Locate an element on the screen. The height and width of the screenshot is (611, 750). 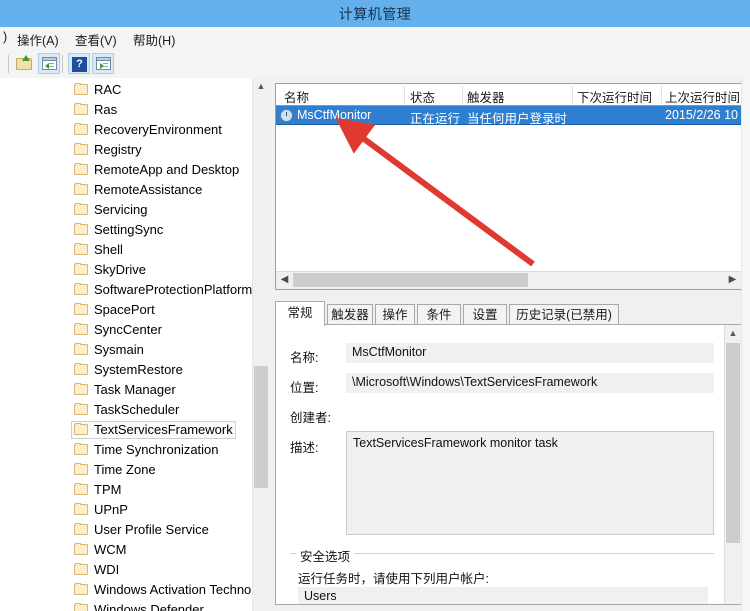
tree-item-taskscheduler: TaskScheduler is located at coordinates (126, 410).